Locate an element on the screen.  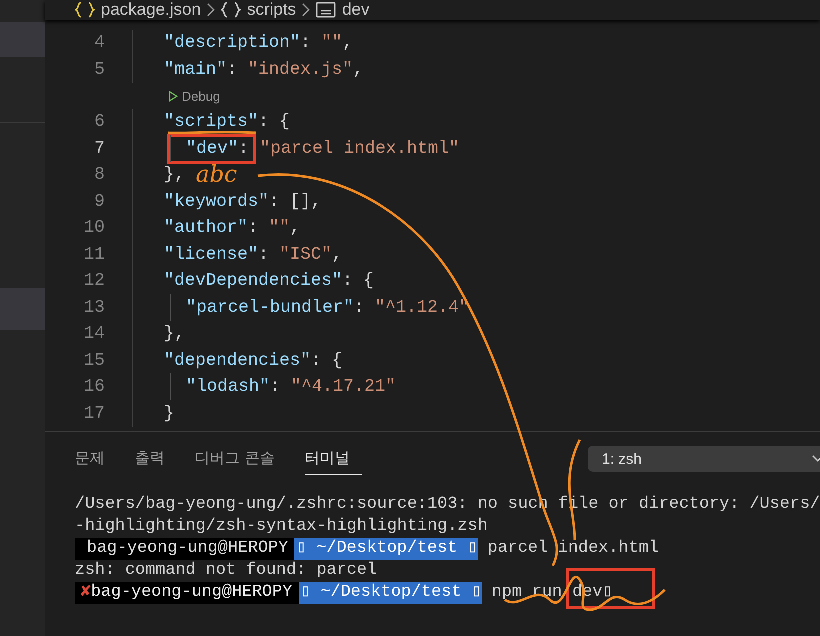
terminal-output: zsh: command not found: parcel is located at coordinates (226, 571).